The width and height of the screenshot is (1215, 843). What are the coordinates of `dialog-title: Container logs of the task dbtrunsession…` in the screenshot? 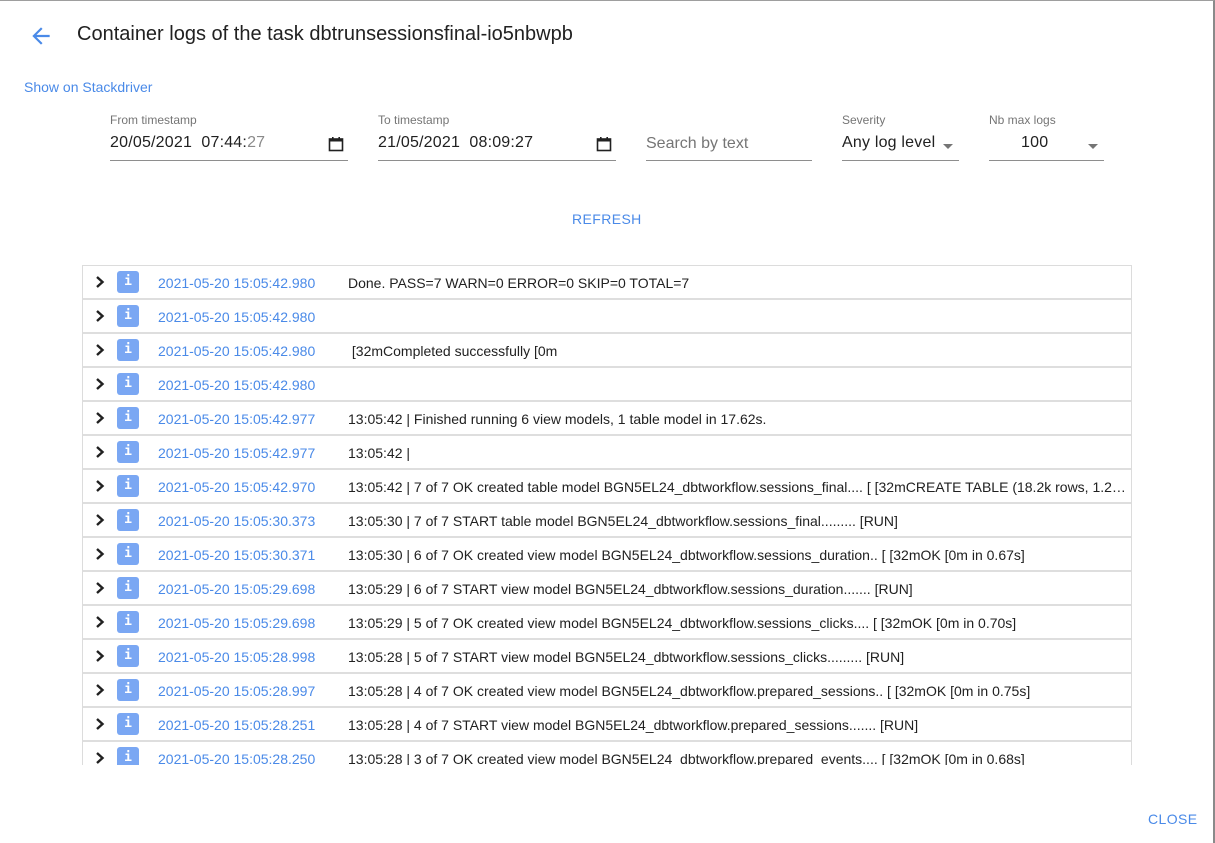 It's located at (325, 34).